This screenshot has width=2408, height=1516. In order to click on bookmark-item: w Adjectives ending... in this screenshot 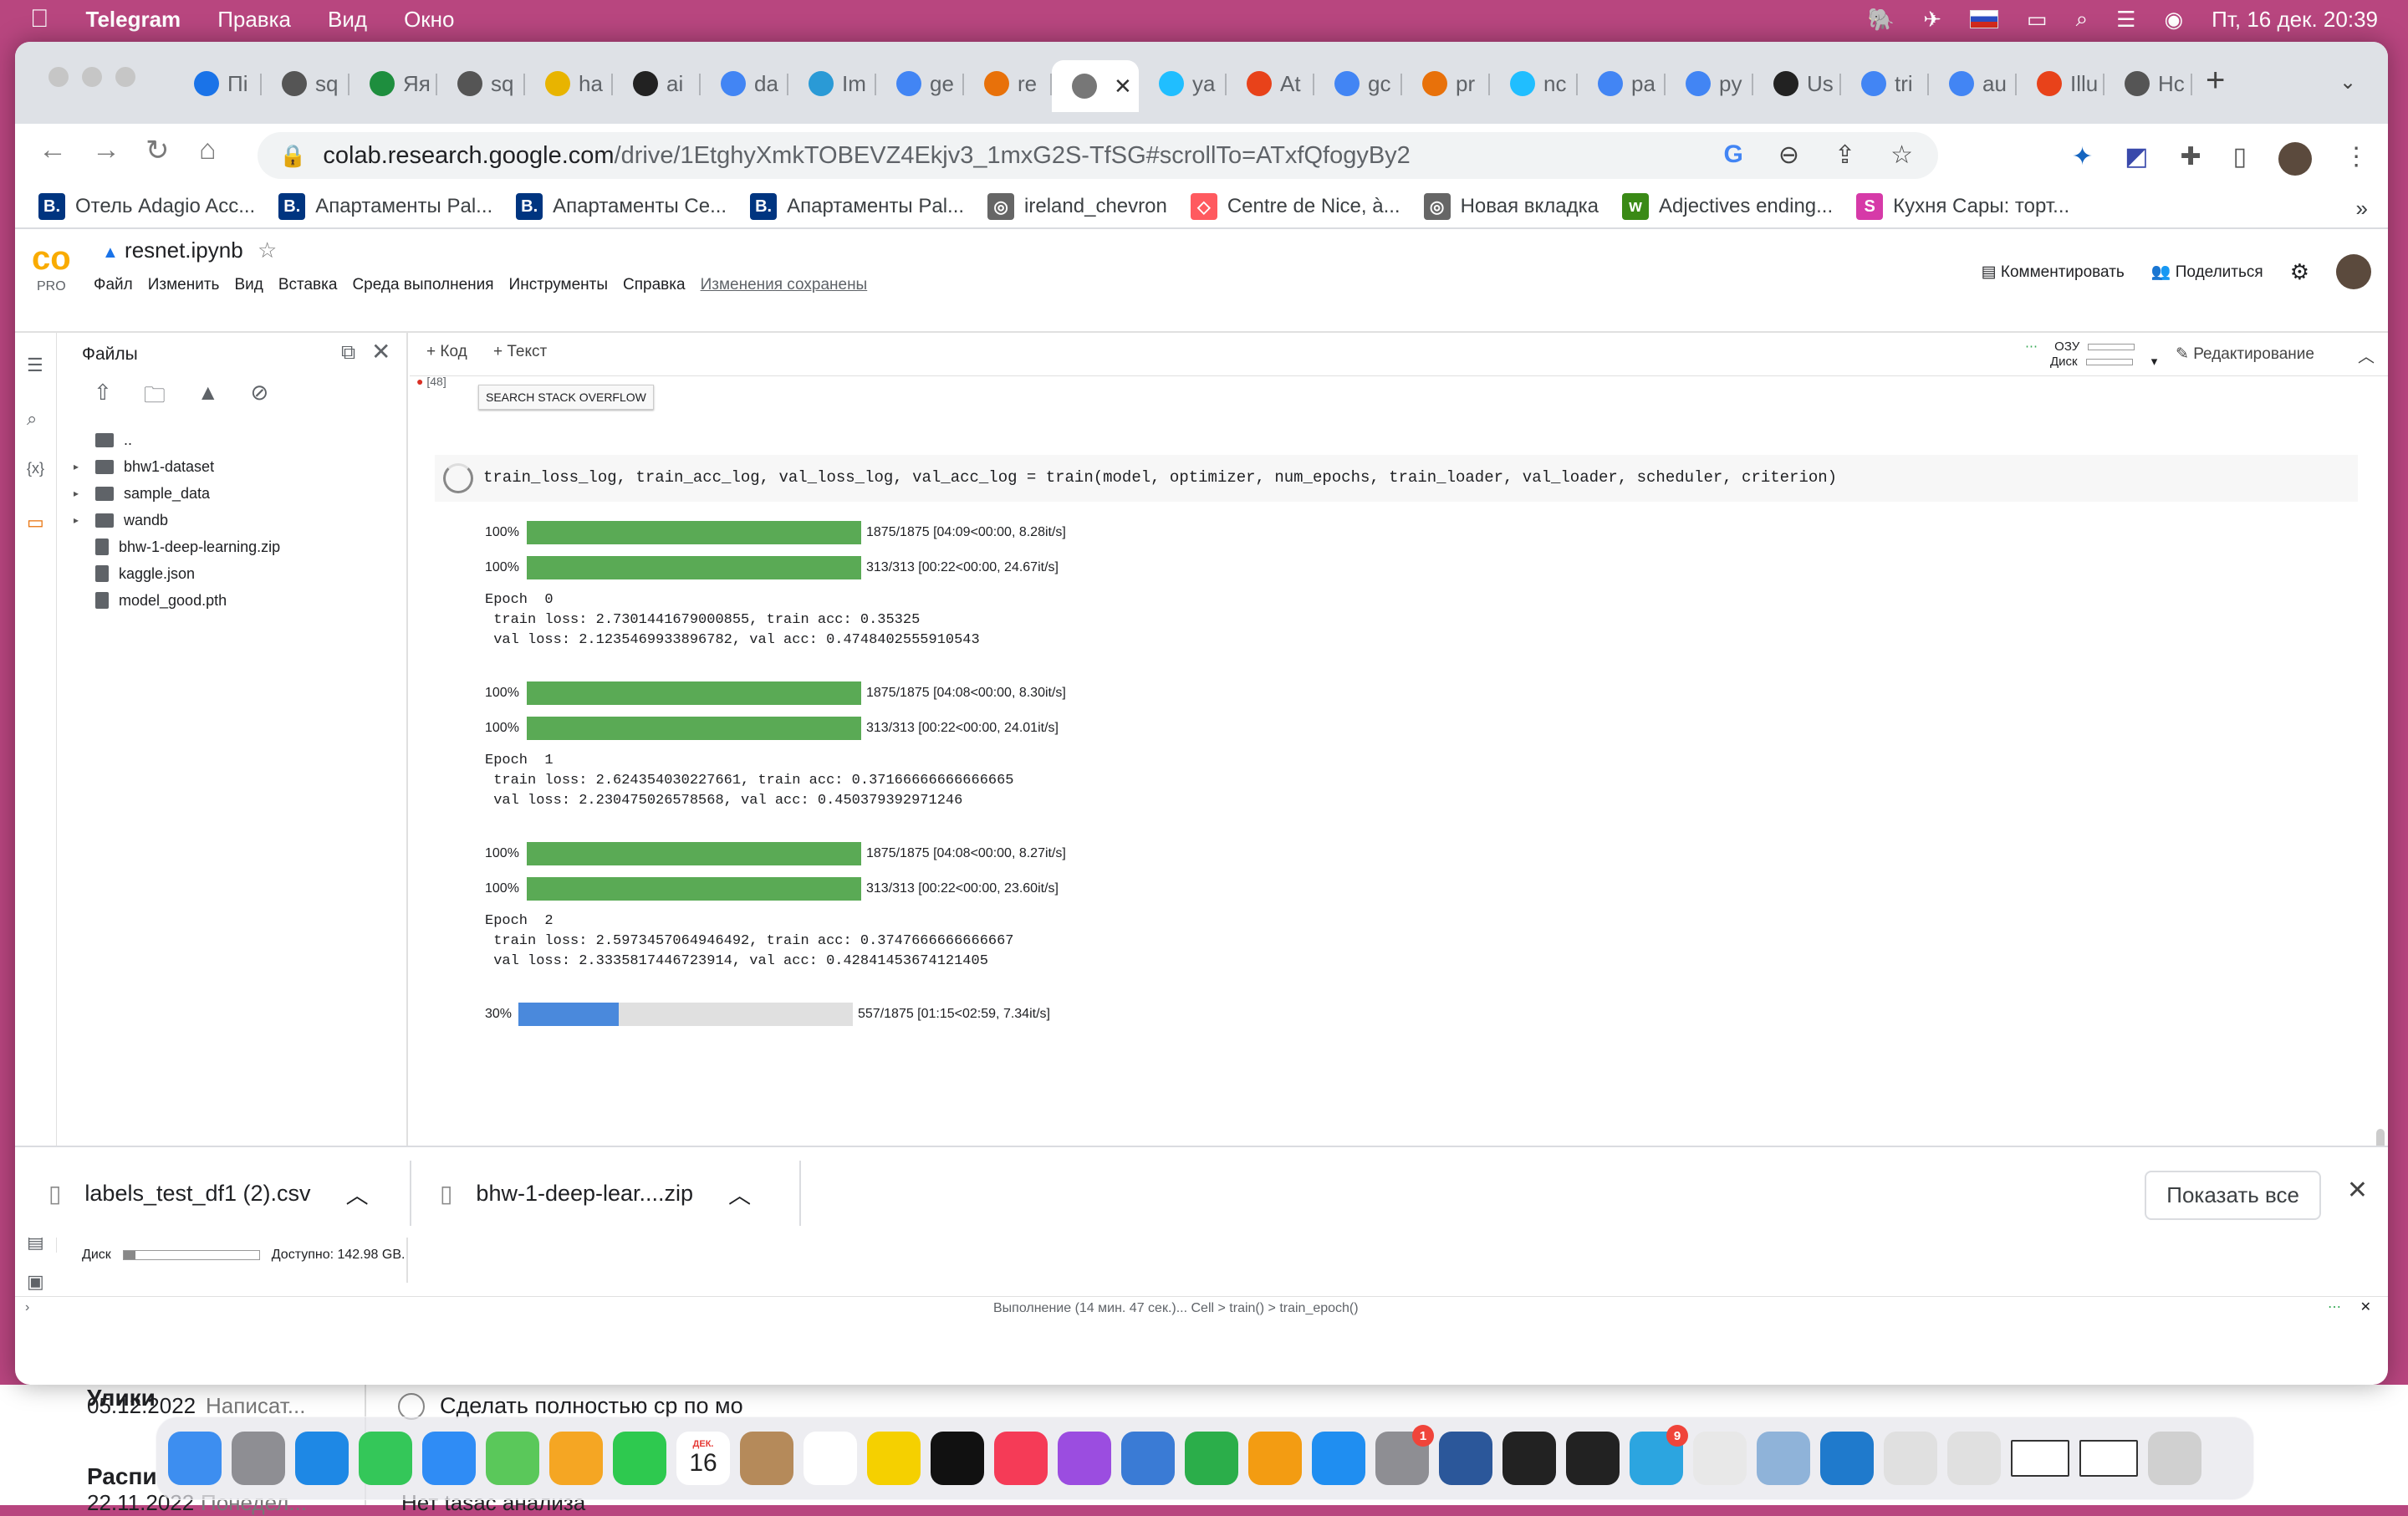, I will do `click(1727, 206)`.